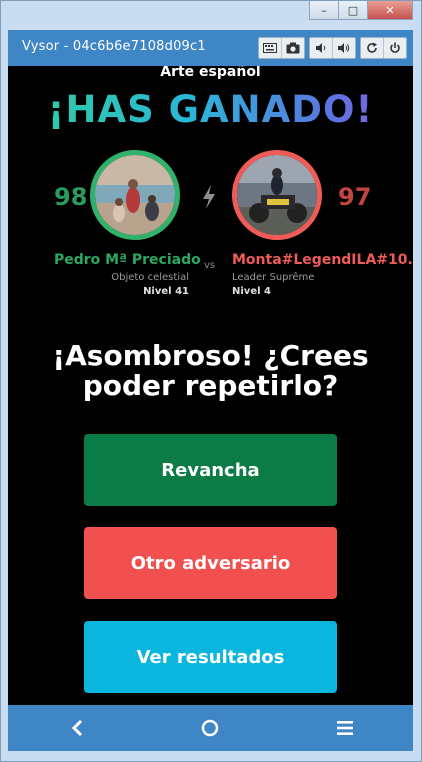 The width and height of the screenshot is (422, 762). Describe the element at coordinates (353, 10) in the screenshot. I see `maximize-button: □` at that location.